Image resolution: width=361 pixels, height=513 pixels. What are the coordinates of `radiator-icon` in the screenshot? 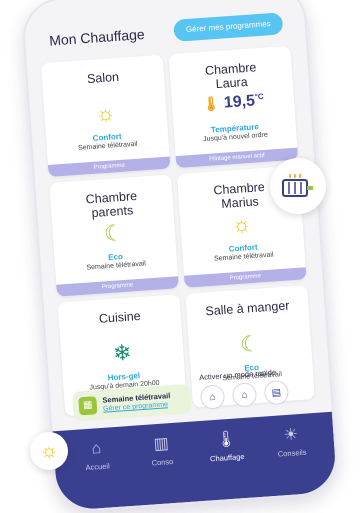 It's located at (297, 185).